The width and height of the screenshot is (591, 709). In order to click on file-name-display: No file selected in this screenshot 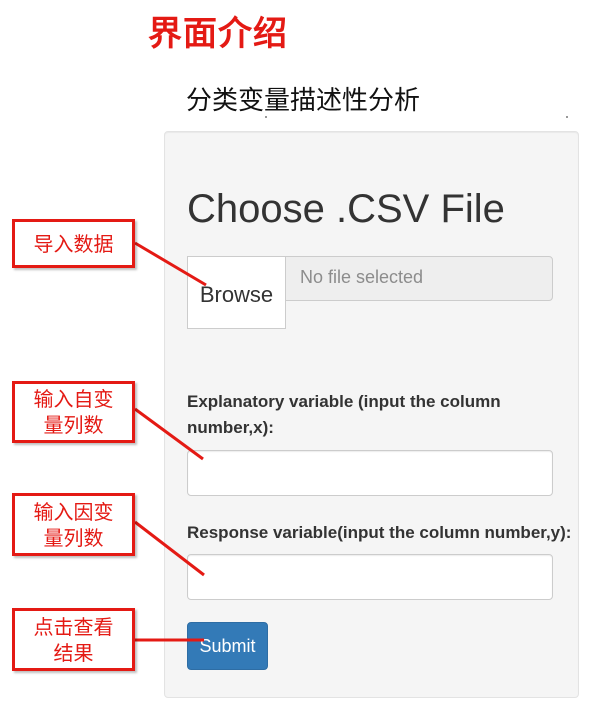, I will do `click(419, 278)`.